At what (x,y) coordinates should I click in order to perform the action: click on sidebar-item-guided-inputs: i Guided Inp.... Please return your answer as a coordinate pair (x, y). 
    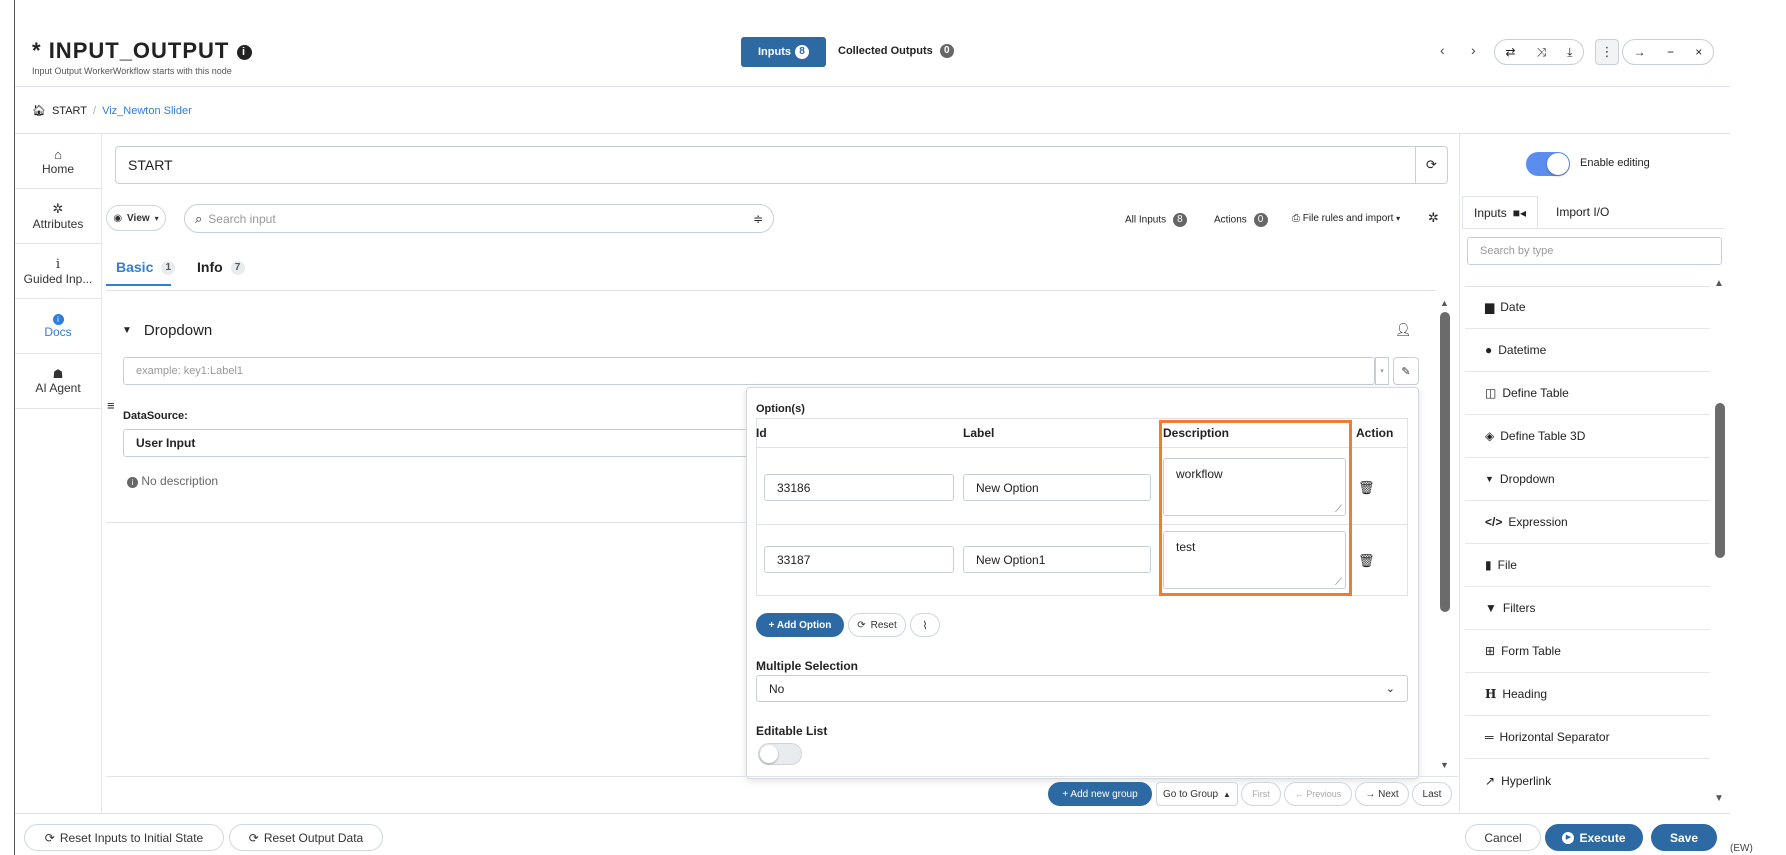
    Looking at the image, I should click on (58, 271).